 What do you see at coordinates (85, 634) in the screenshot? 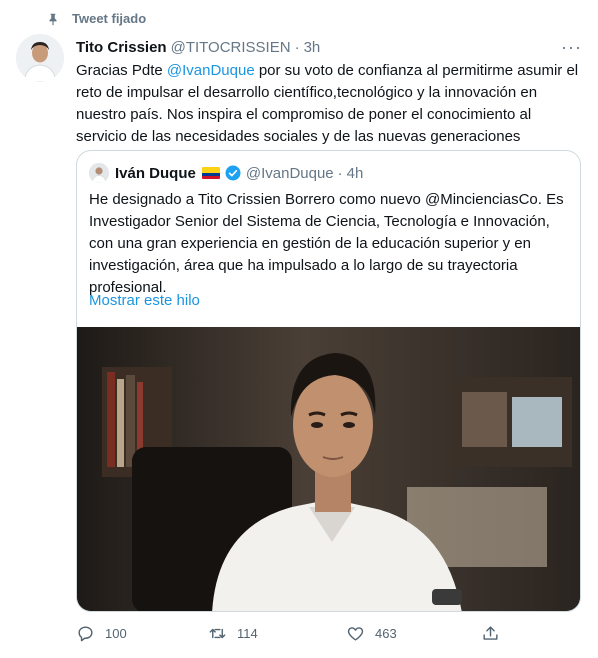
I see `reply-icon` at bounding box center [85, 634].